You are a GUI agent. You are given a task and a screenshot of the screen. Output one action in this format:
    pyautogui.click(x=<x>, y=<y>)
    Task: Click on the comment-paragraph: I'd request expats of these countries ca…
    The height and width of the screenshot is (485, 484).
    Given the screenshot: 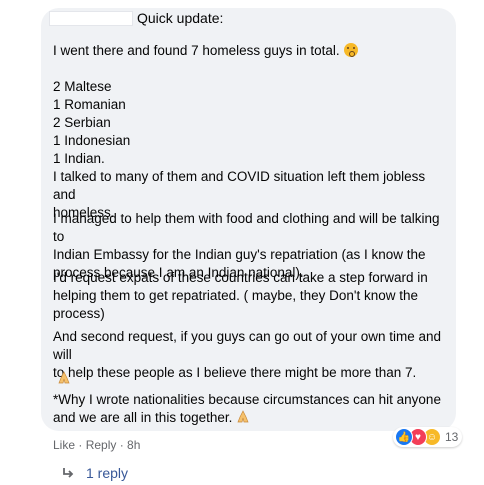 What is the action you would take?
    pyautogui.click(x=240, y=295)
    